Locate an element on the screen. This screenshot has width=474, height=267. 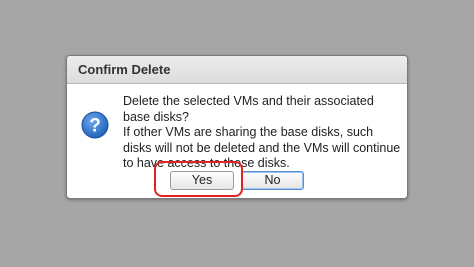
dialog-titlebar: Confirm Delete is located at coordinates (237, 70).